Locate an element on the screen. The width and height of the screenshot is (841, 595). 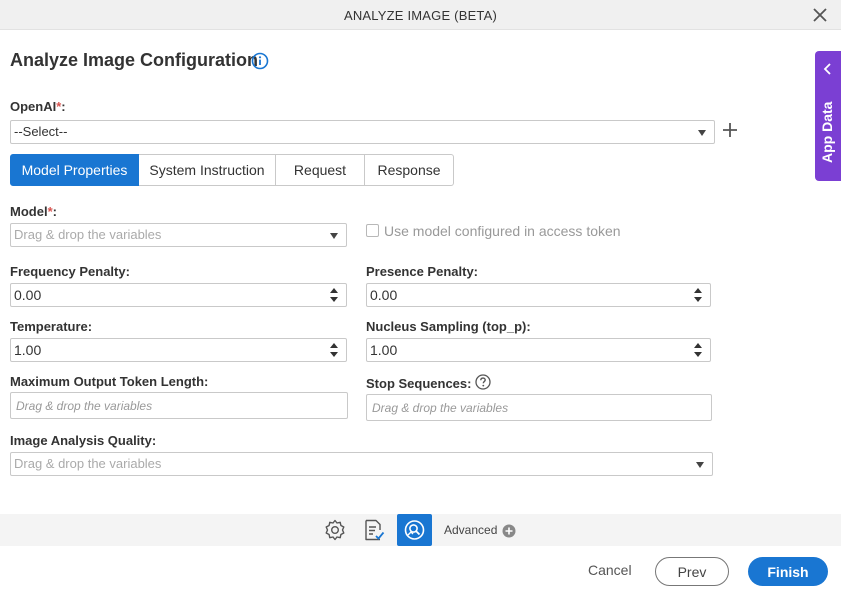
image-analysis-quality-select: Drag & drop the variables is located at coordinates (361, 464).